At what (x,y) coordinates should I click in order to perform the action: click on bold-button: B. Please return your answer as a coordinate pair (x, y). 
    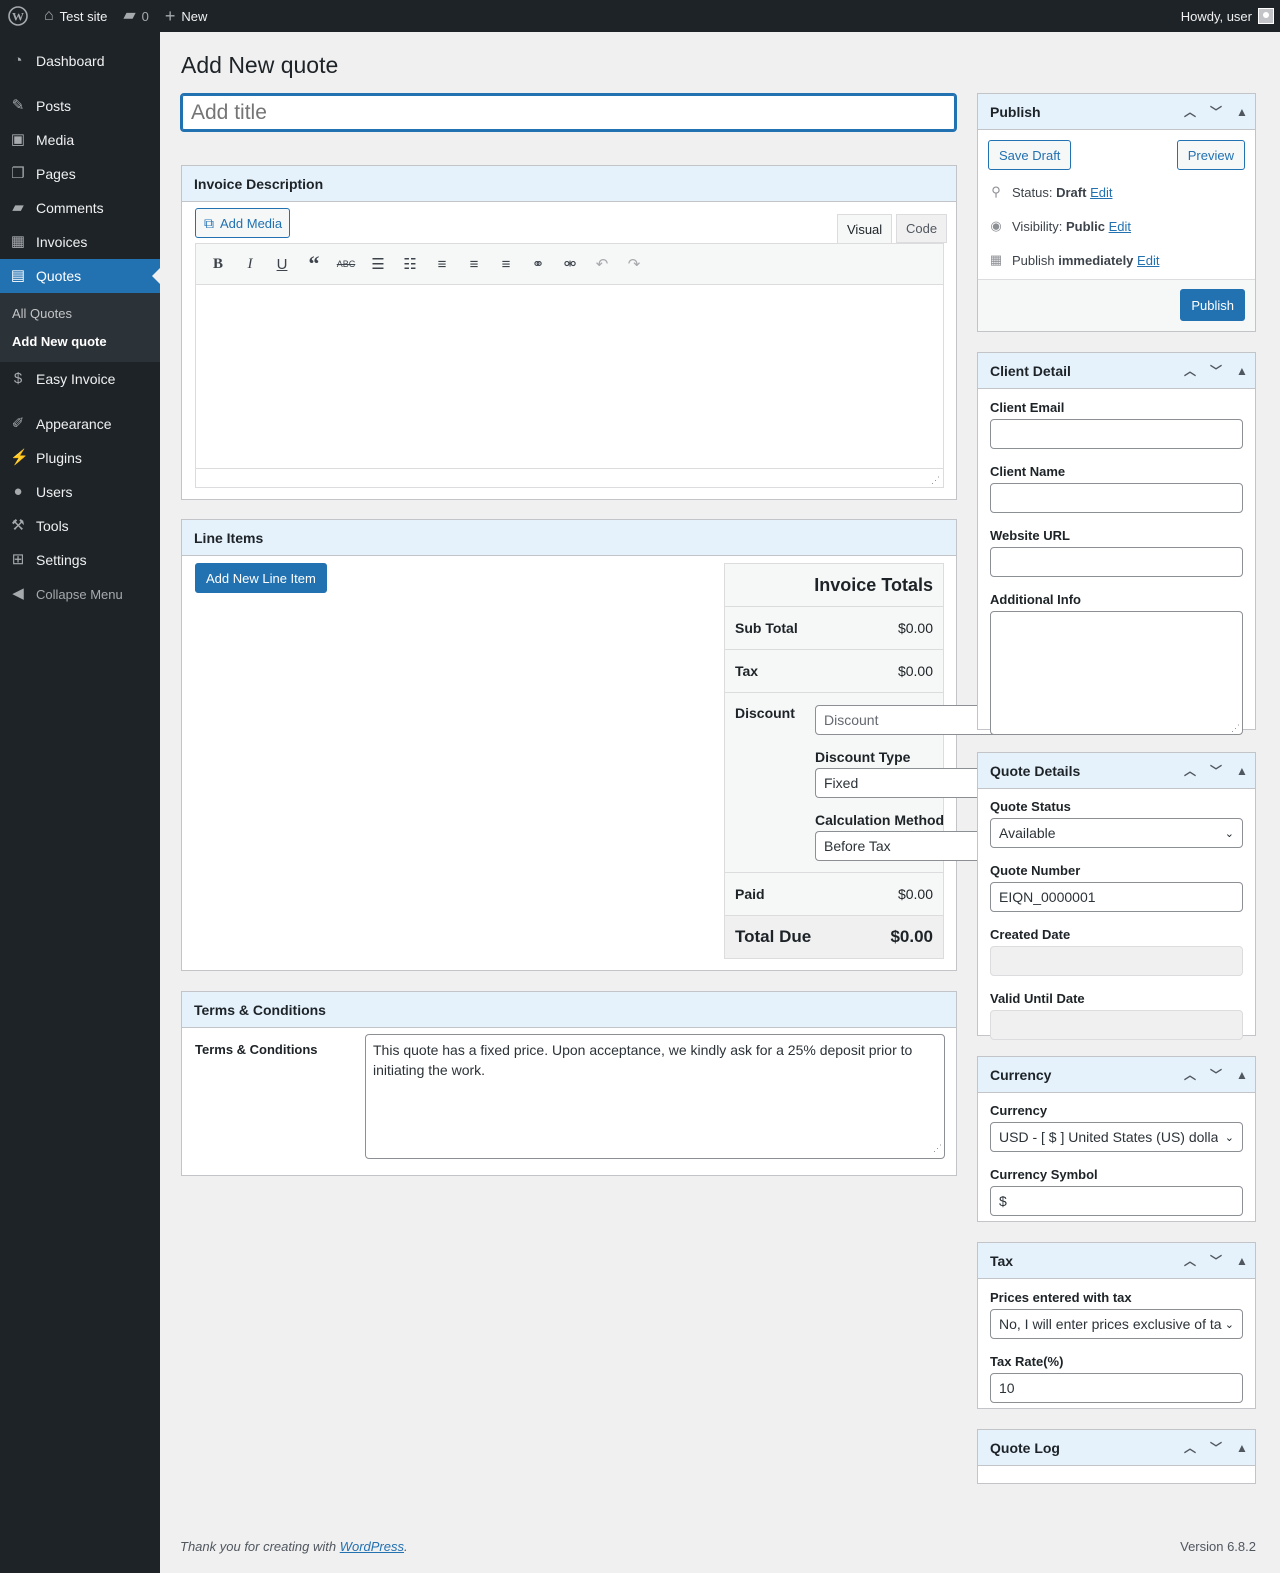
    Looking at the image, I should click on (218, 264).